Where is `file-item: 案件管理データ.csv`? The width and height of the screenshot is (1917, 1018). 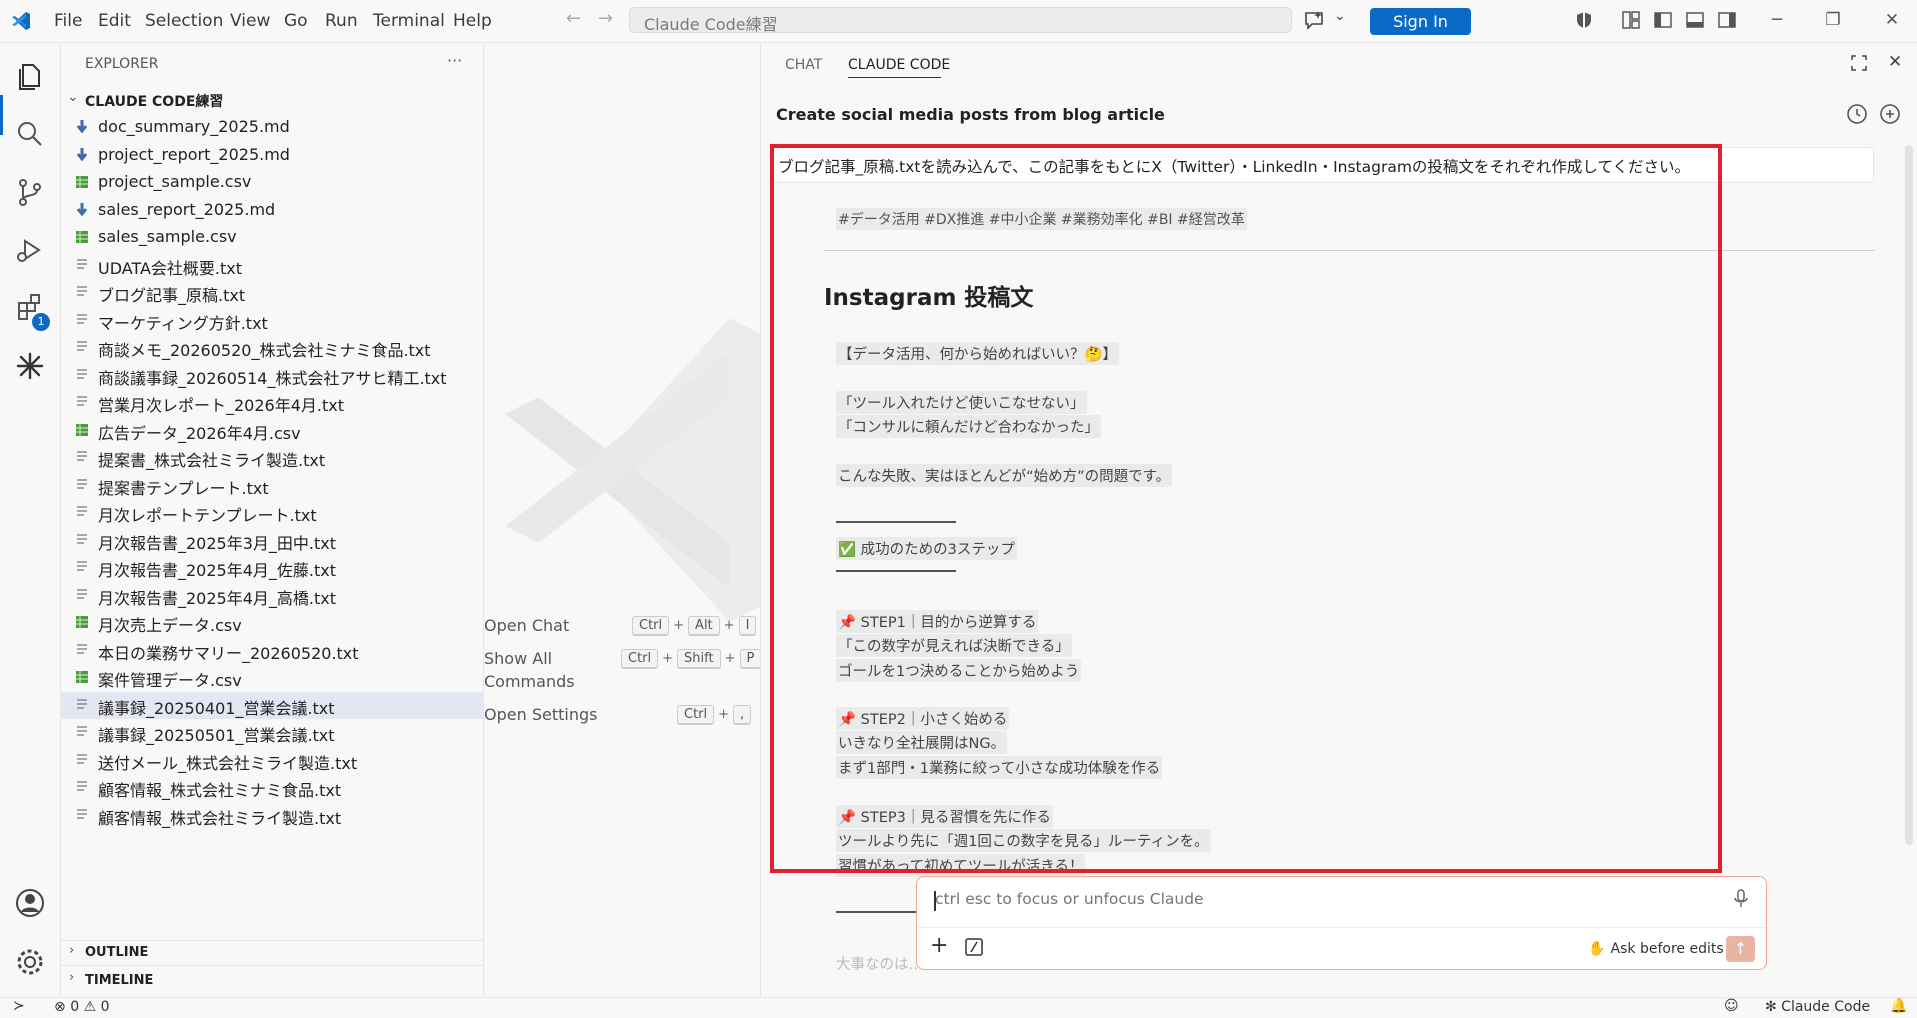
file-item: 案件管理データ.csv is located at coordinates (272, 677).